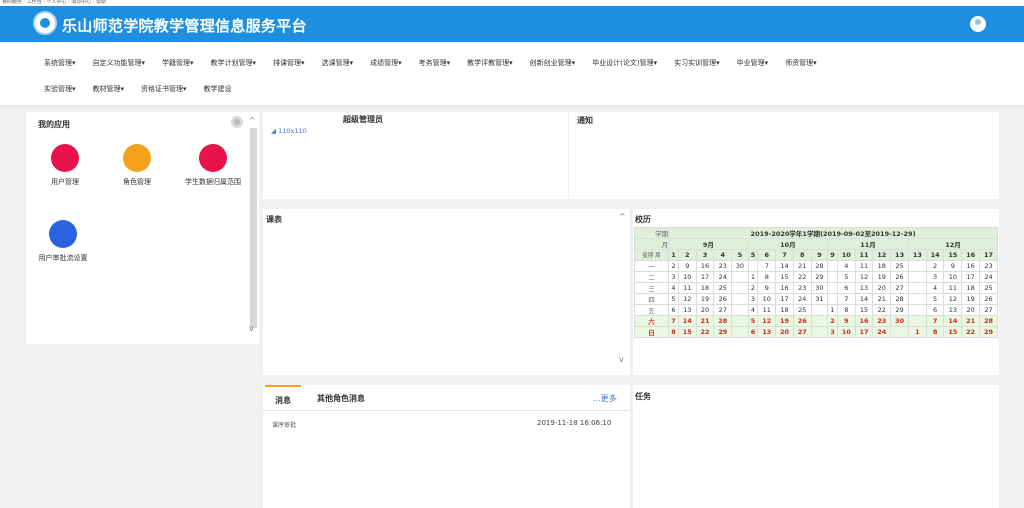 This screenshot has height=508, width=1024. What do you see at coordinates (767, 255) in the screenshot?
I see `calendar-week-number: 6` at bounding box center [767, 255].